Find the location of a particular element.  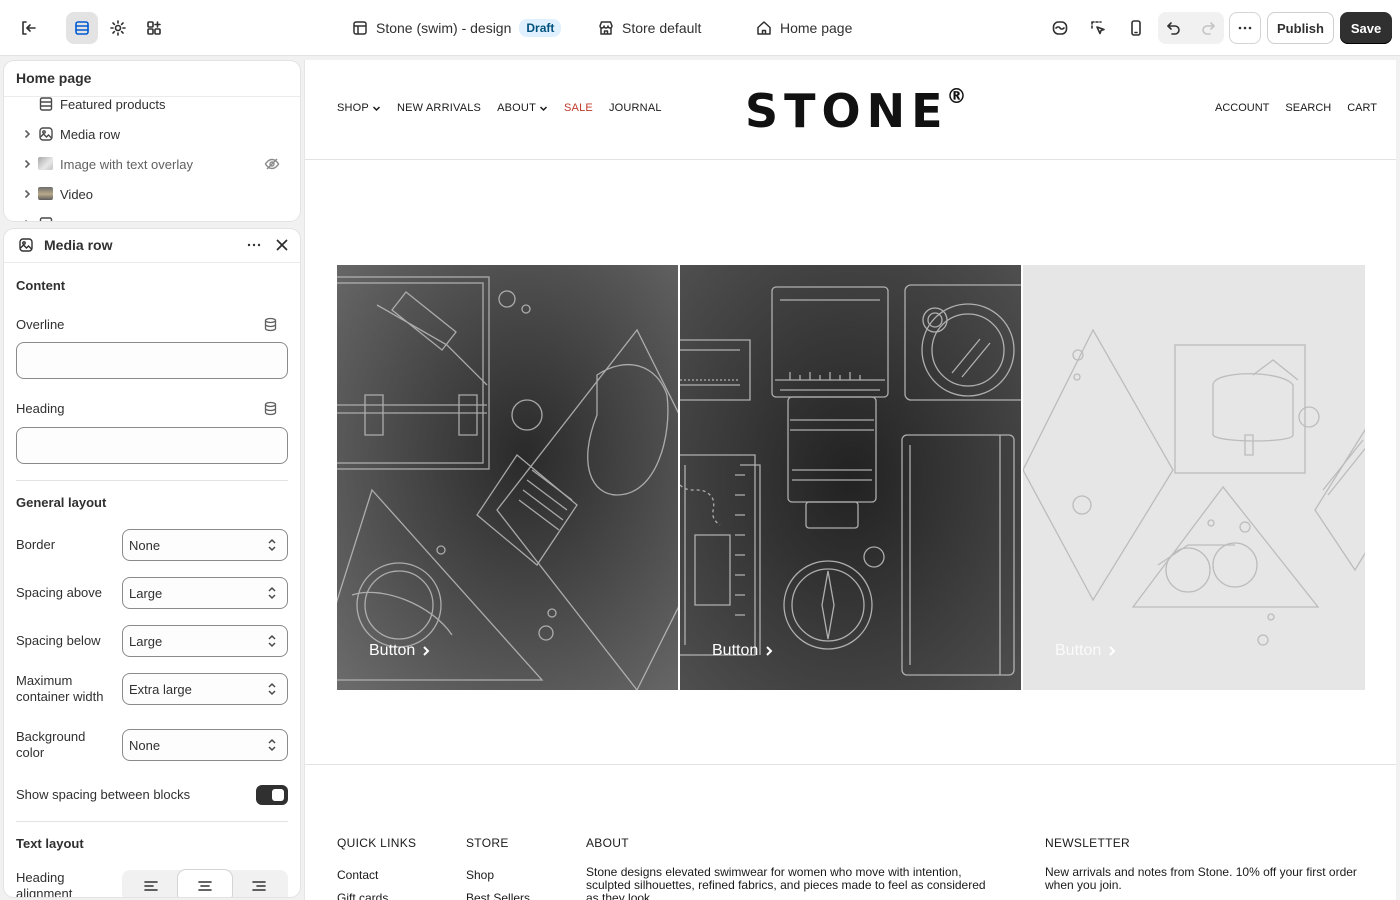

tree-item-video: Video is located at coordinates (152, 194).